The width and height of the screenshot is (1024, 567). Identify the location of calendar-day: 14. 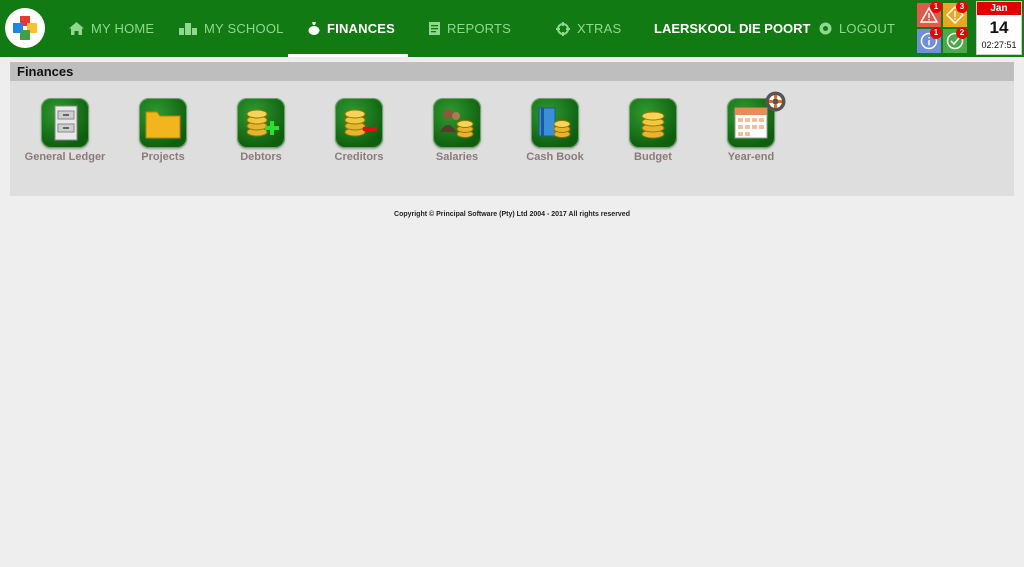
(999, 27).